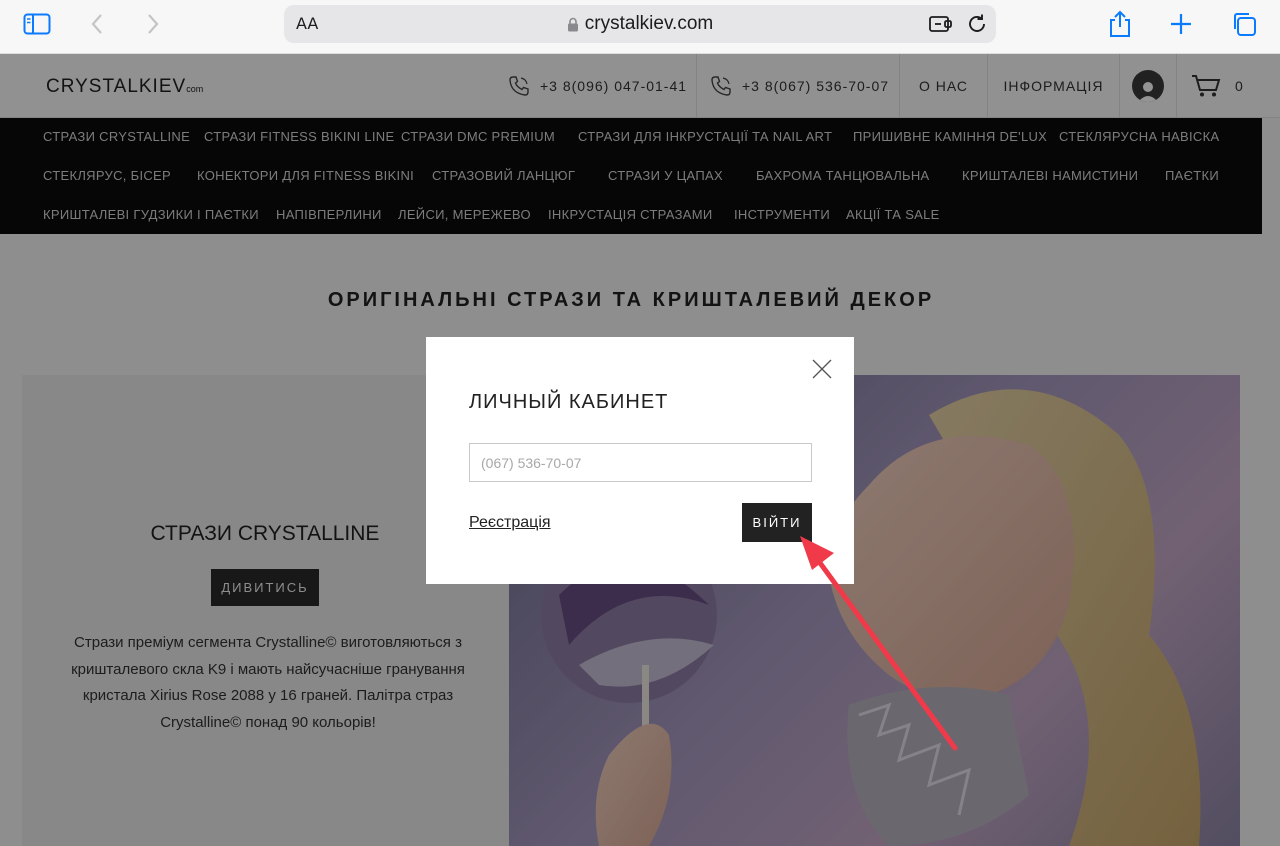 The height and width of the screenshot is (846, 1280). I want to click on share-icon, so click(1120, 23).